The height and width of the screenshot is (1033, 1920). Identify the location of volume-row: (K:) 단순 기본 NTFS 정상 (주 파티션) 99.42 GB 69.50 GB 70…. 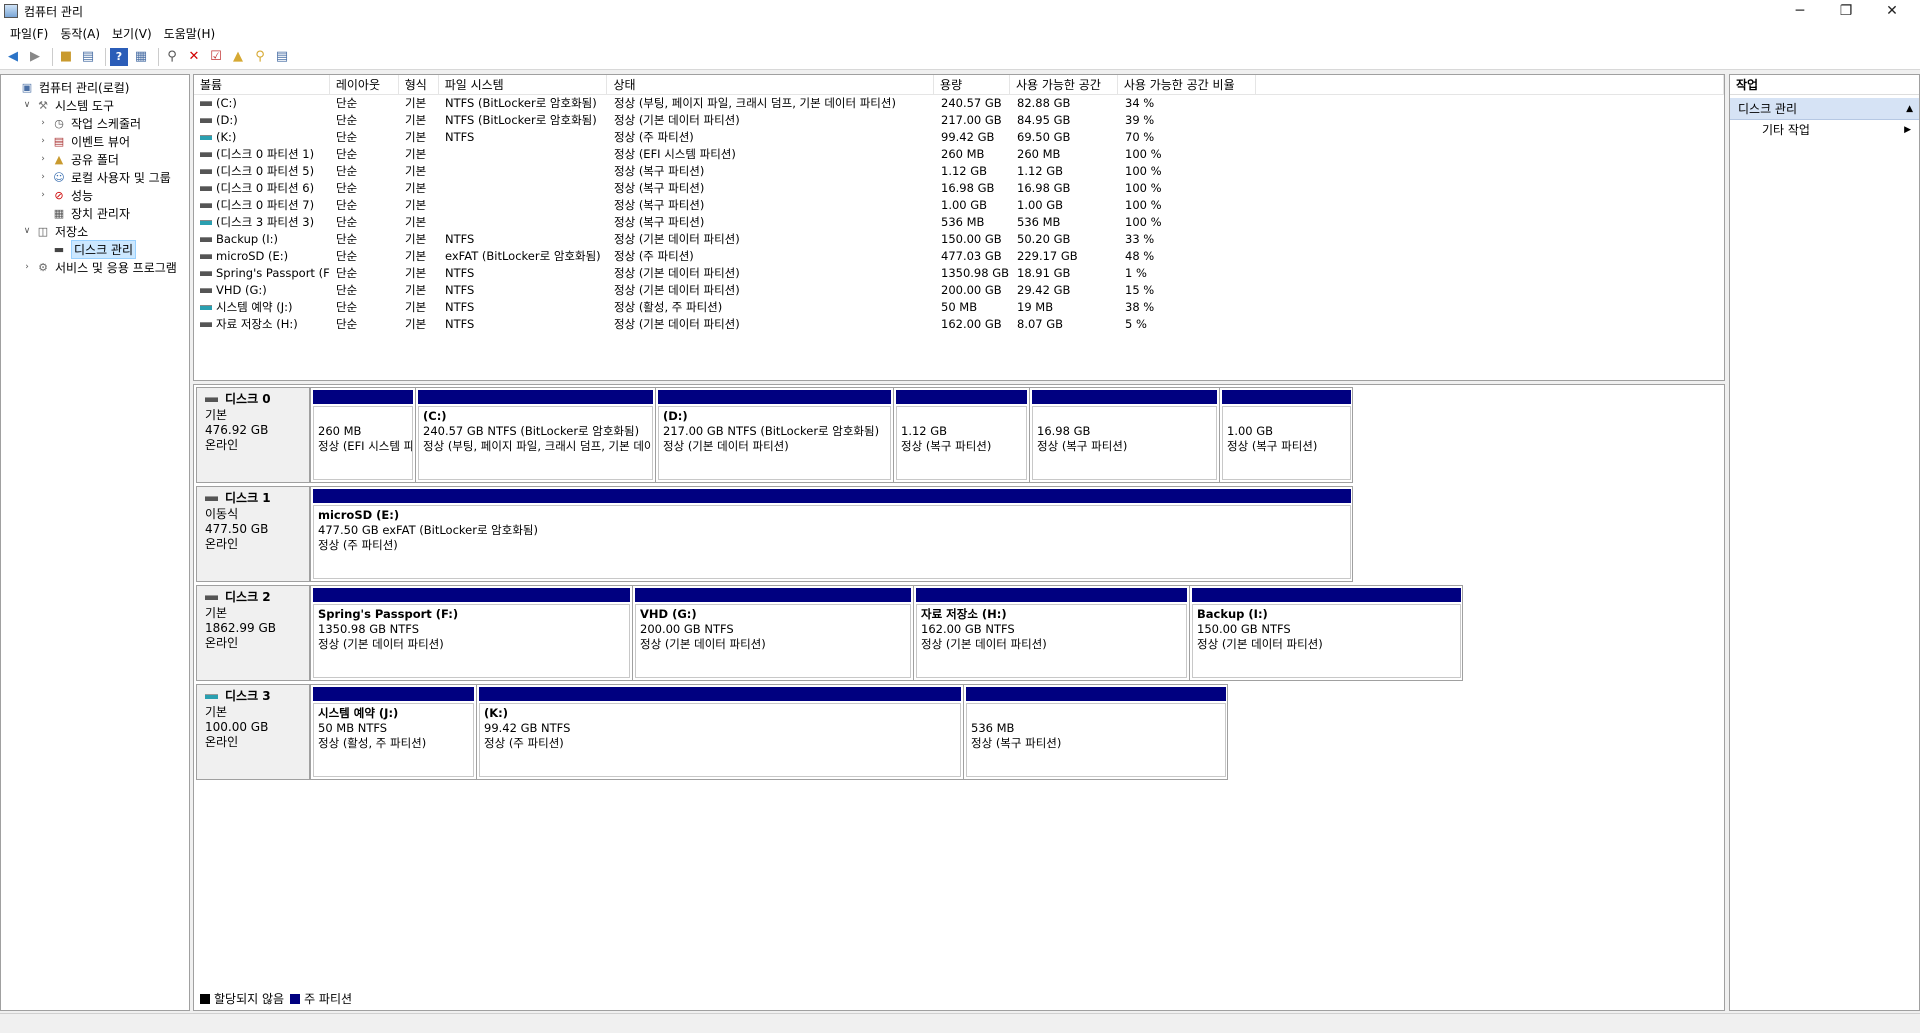
(959, 137).